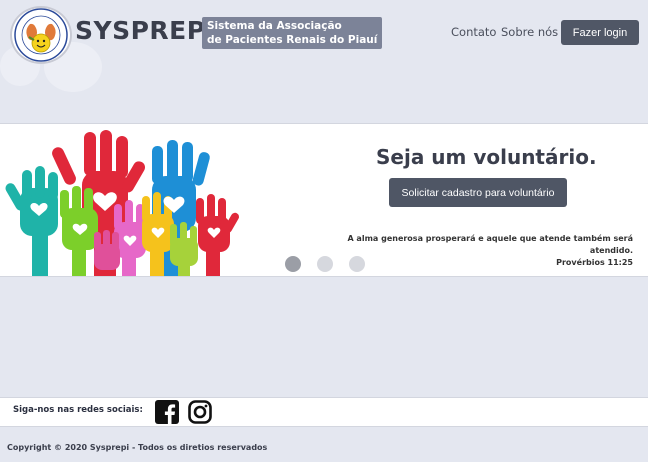 This screenshot has width=648, height=462. I want to click on login-button: Fazer login, so click(600, 32).